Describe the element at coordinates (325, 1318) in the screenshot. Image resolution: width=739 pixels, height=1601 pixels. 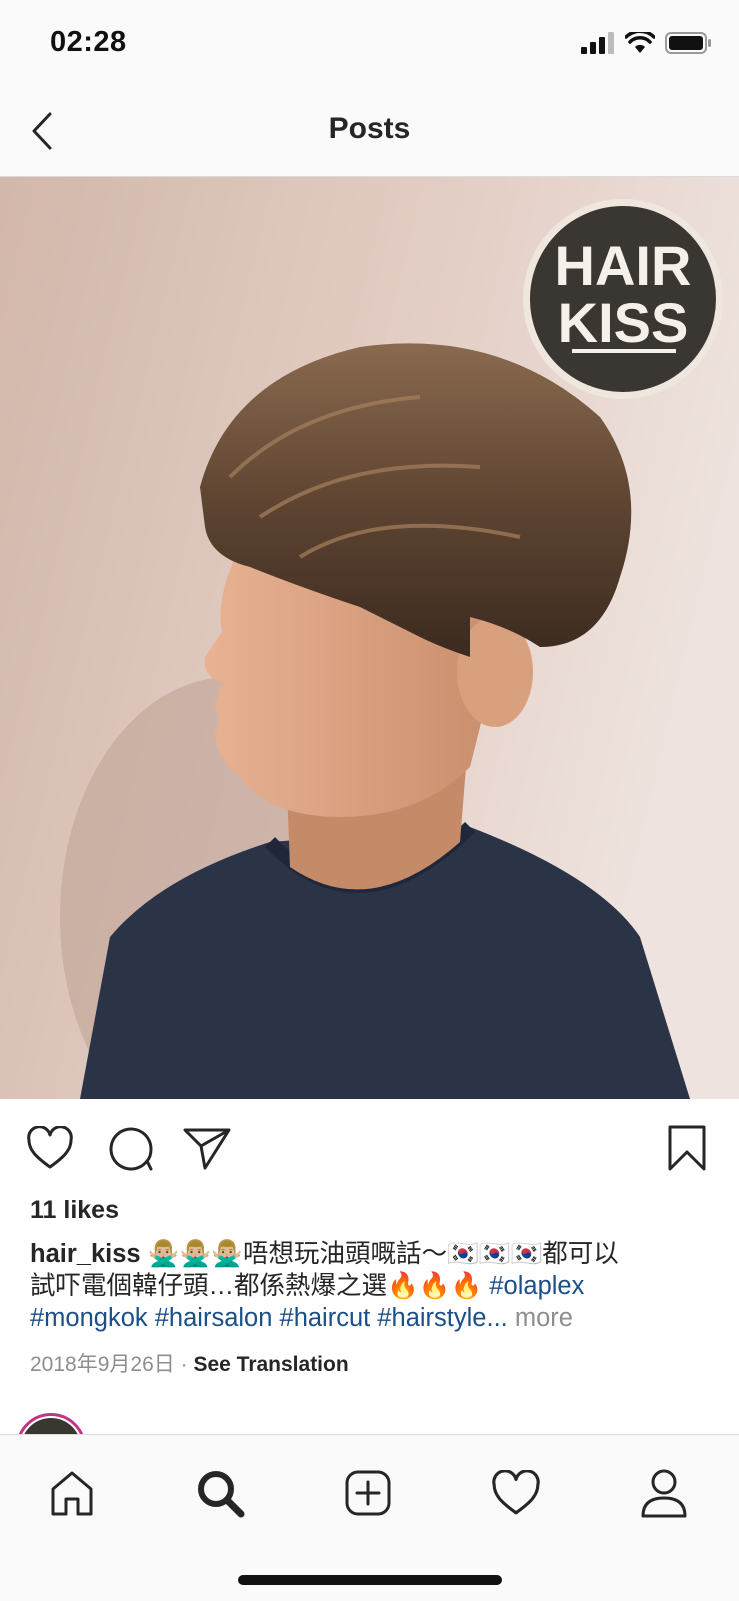
I see `hashtag-link: #haircut` at that location.